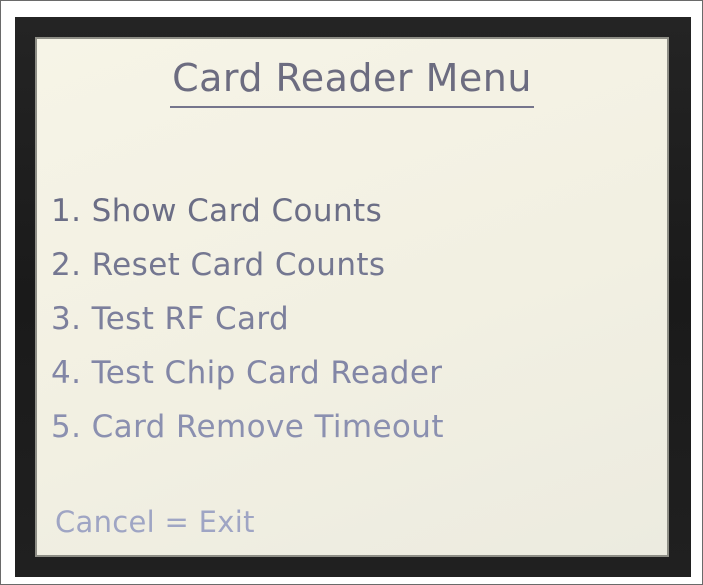 The height and width of the screenshot is (585, 703). What do you see at coordinates (247, 427) in the screenshot?
I see `menu-item-card-remove-timeout: 5. Card Remove Timeout` at bounding box center [247, 427].